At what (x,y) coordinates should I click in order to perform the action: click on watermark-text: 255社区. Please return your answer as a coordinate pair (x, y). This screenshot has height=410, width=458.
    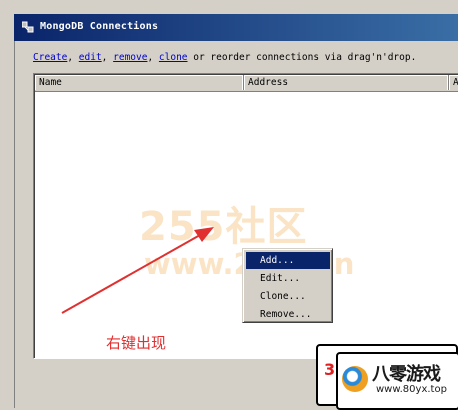
    Looking at the image, I should click on (223, 227).